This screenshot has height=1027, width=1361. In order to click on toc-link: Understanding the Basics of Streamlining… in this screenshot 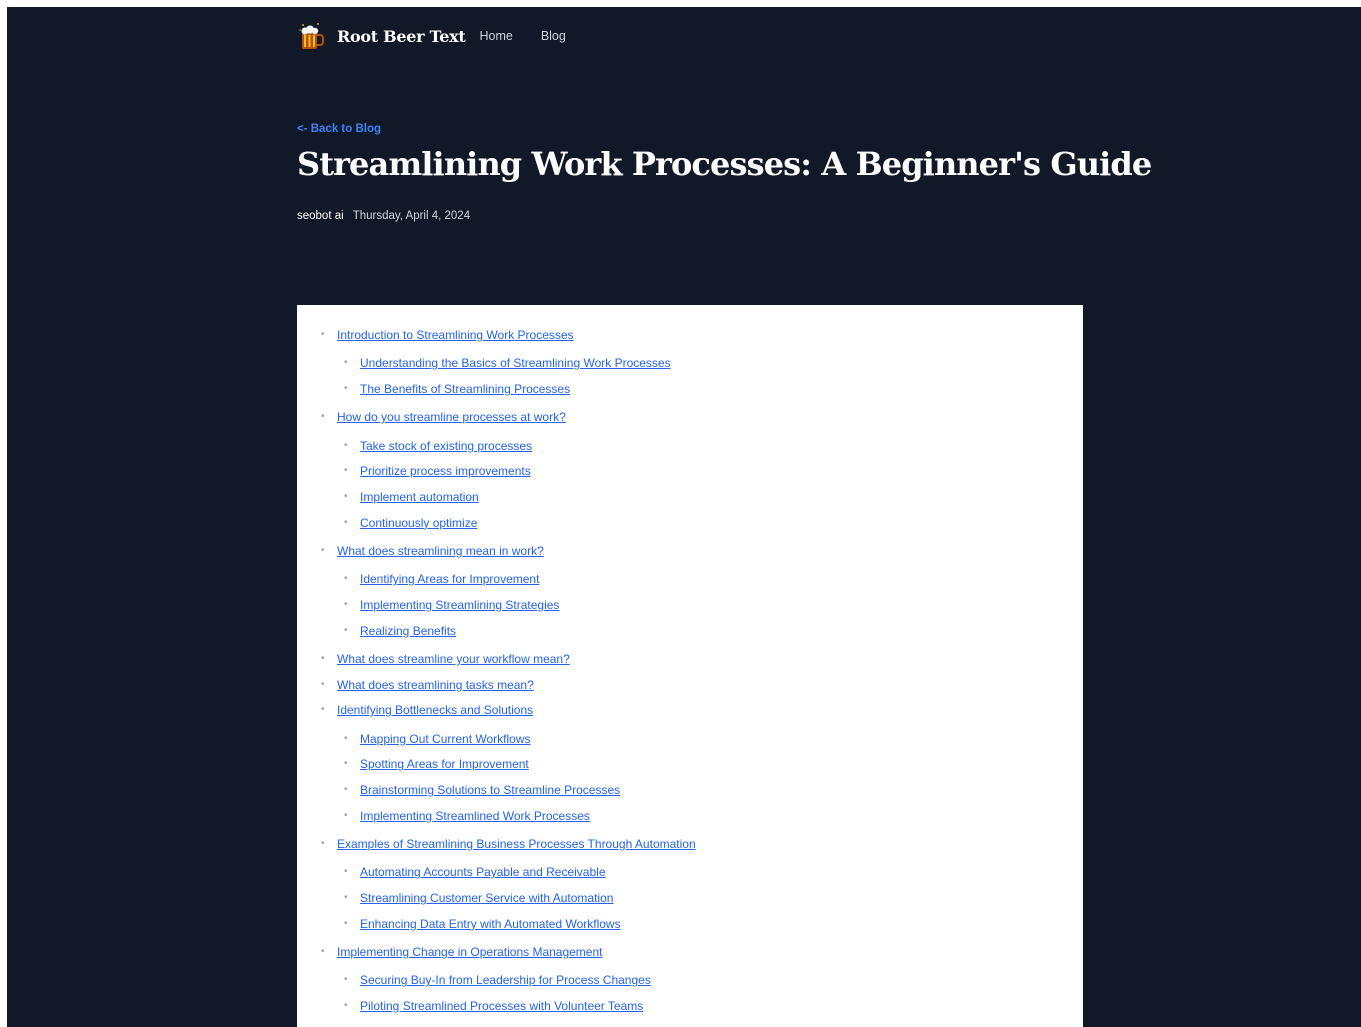, I will do `click(515, 363)`.